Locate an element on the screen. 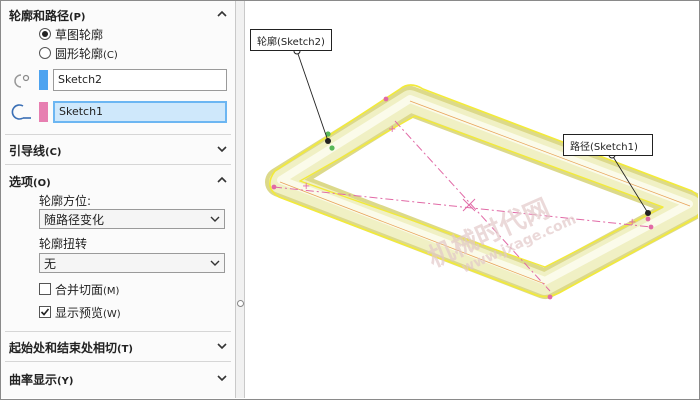 The width and height of the screenshot is (700, 400). section-title-key: (T) is located at coordinates (125, 349).